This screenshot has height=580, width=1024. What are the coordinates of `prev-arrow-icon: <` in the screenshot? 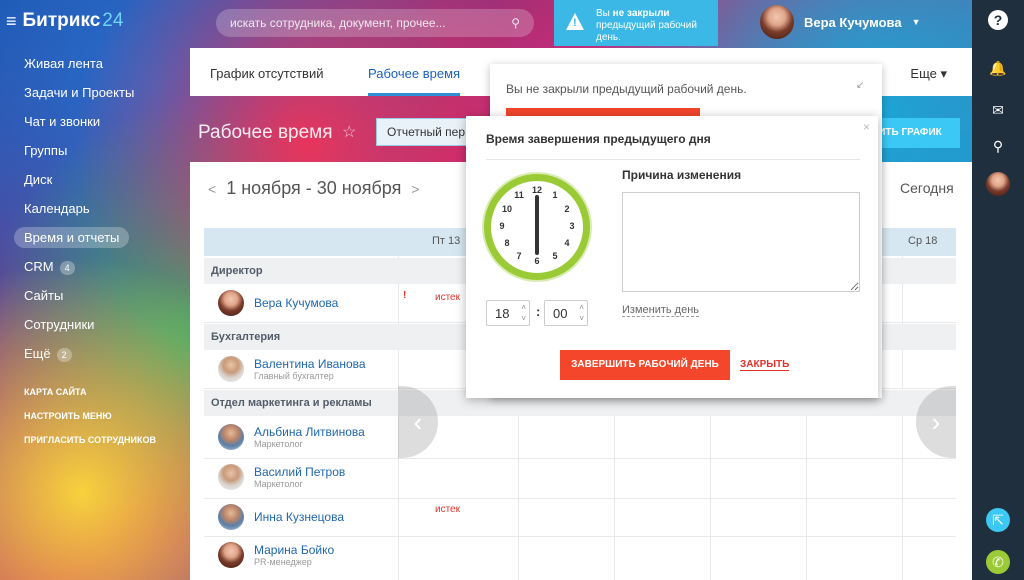 It's located at (212, 189).